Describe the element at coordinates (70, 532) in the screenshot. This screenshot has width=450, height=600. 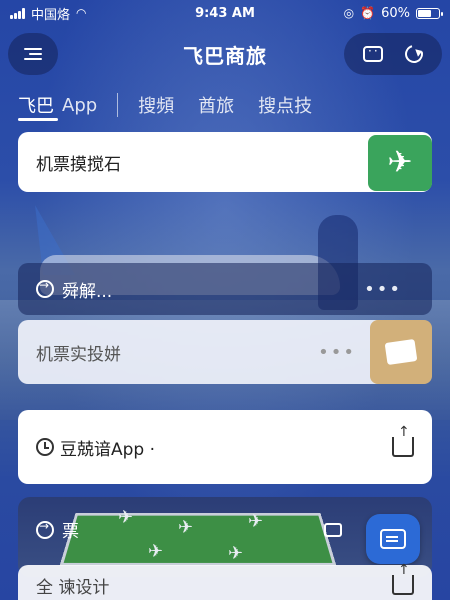
I see `ticket-label: 票` at that location.